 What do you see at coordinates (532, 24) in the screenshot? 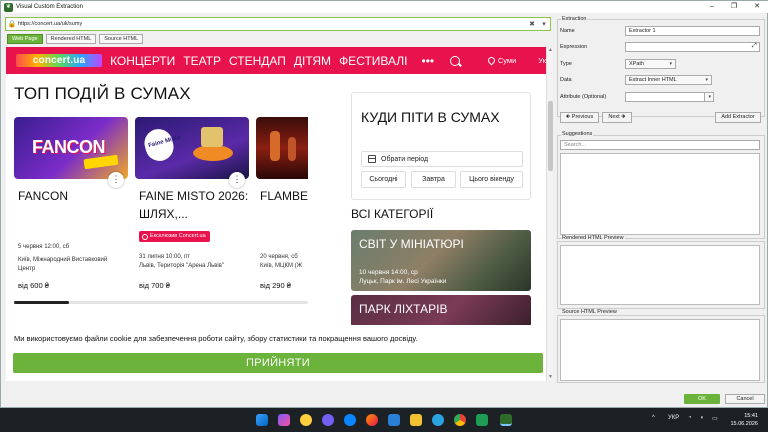
I see `clear-url-icon: ✖` at bounding box center [532, 24].